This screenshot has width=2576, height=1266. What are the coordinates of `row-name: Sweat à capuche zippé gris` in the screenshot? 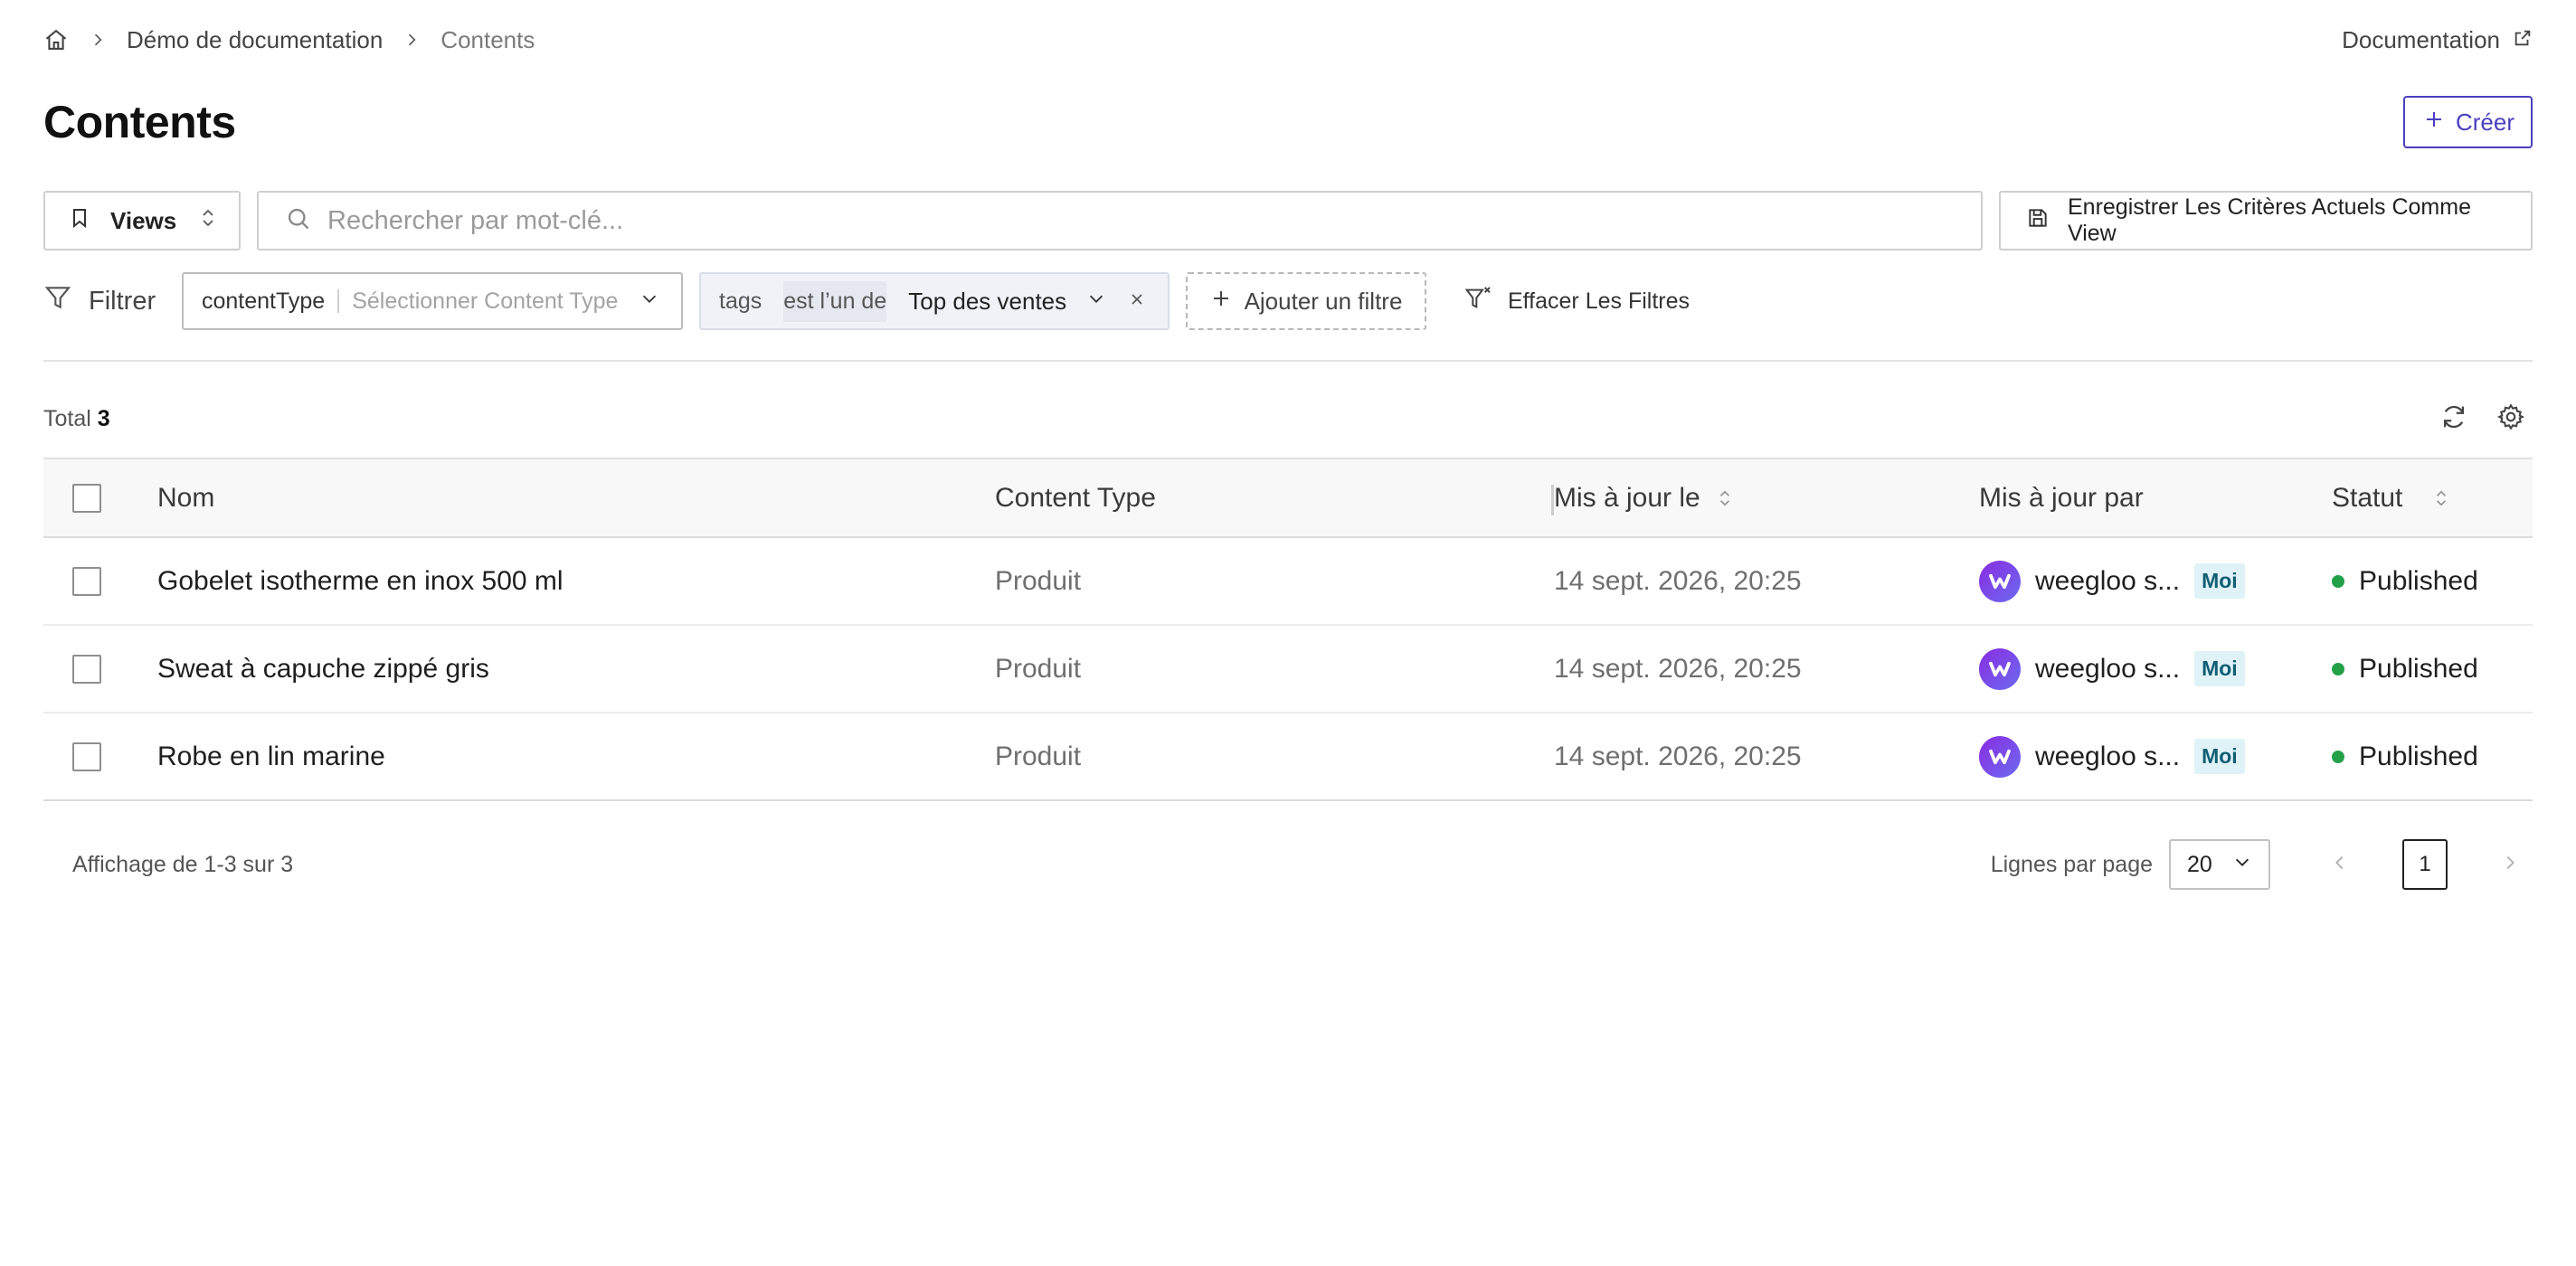 It's located at (576, 669).